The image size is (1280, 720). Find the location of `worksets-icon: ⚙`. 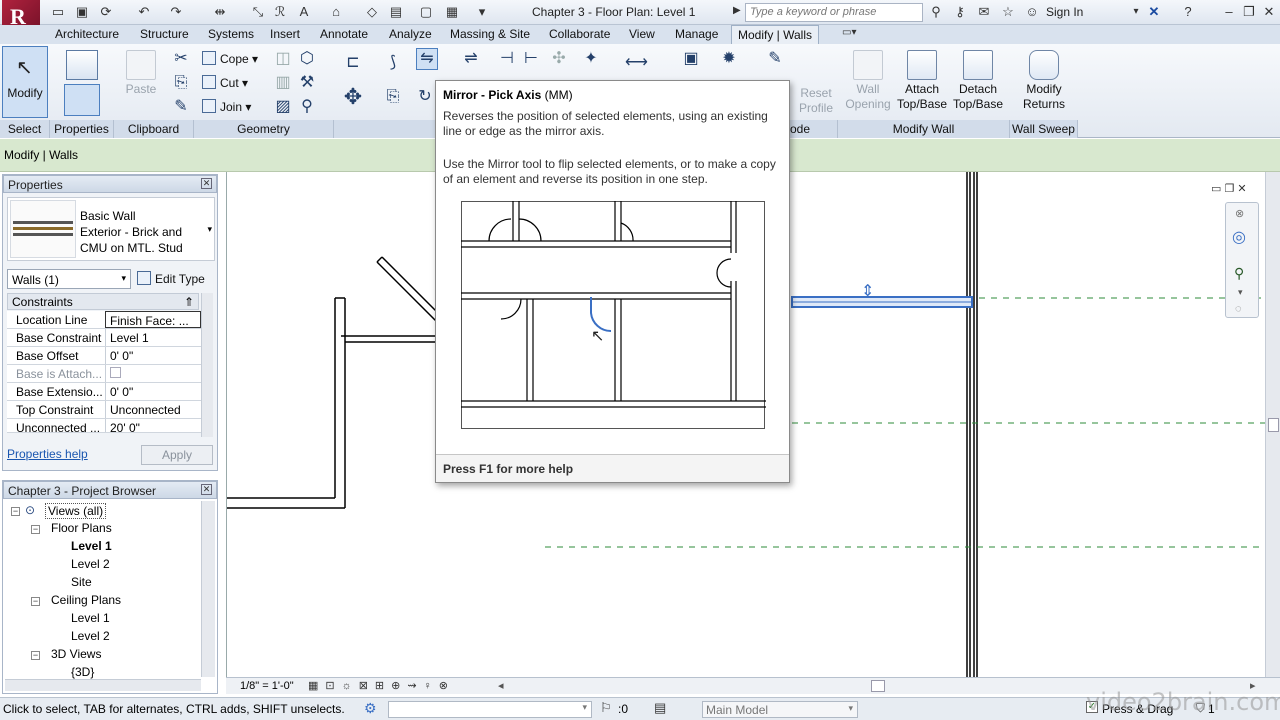

worksets-icon: ⚙ is located at coordinates (370, 708).